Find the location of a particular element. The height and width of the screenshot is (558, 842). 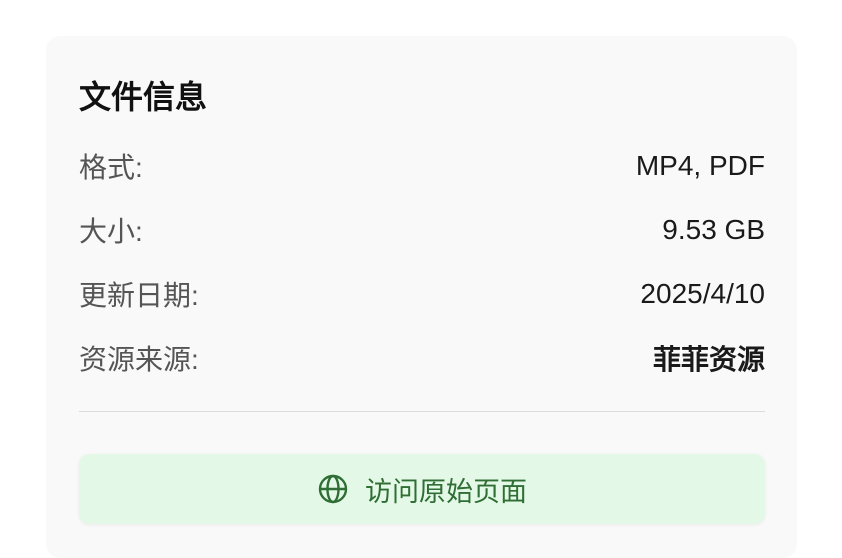

format-value: MP4, PDF is located at coordinates (700, 165).